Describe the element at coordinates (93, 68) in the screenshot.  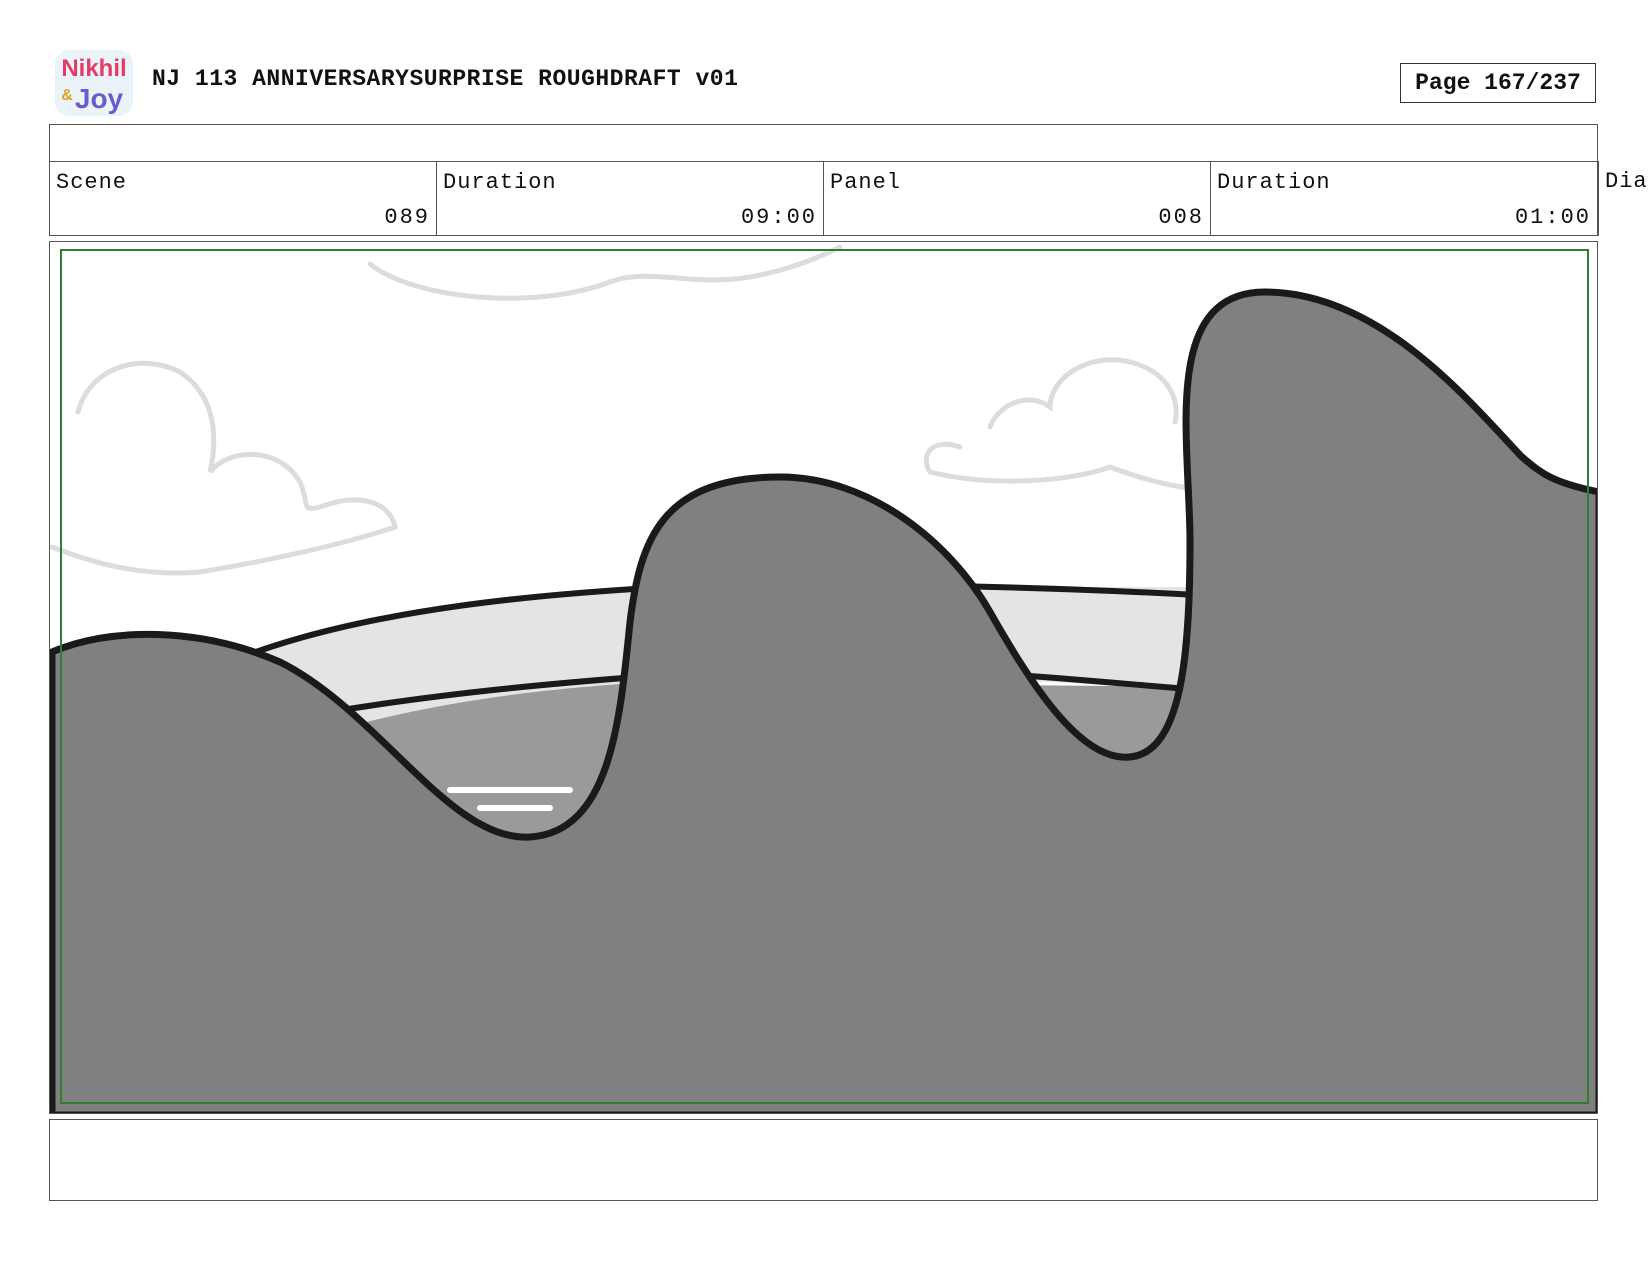
I see `logo-text-top: Nikhil` at that location.